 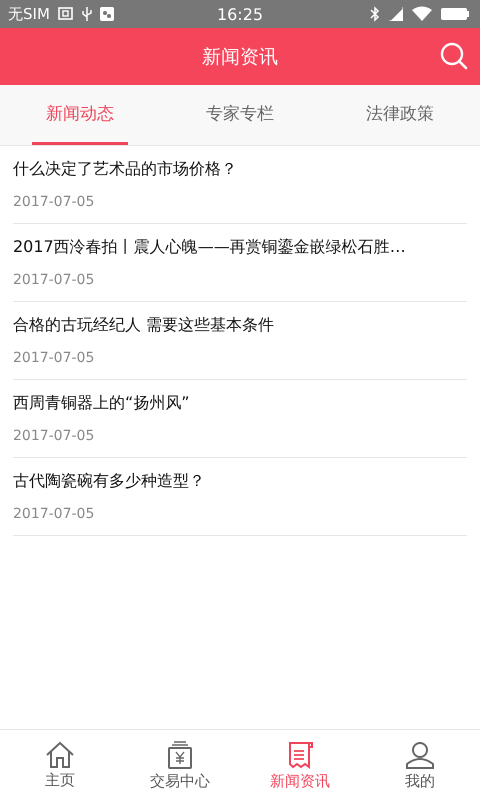 What do you see at coordinates (180, 755) in the screenshot?
I see `money-box-icon` at bounding box center [180, 755].